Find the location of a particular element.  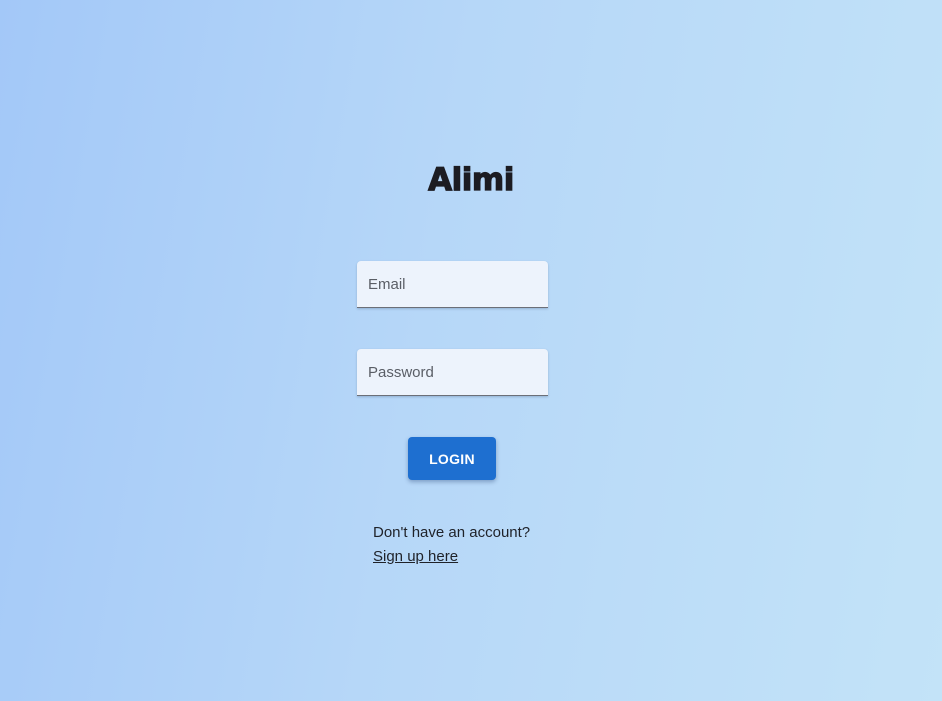

signup-section: Don't have an account? Sign up here is located at coordinates (451, 545).